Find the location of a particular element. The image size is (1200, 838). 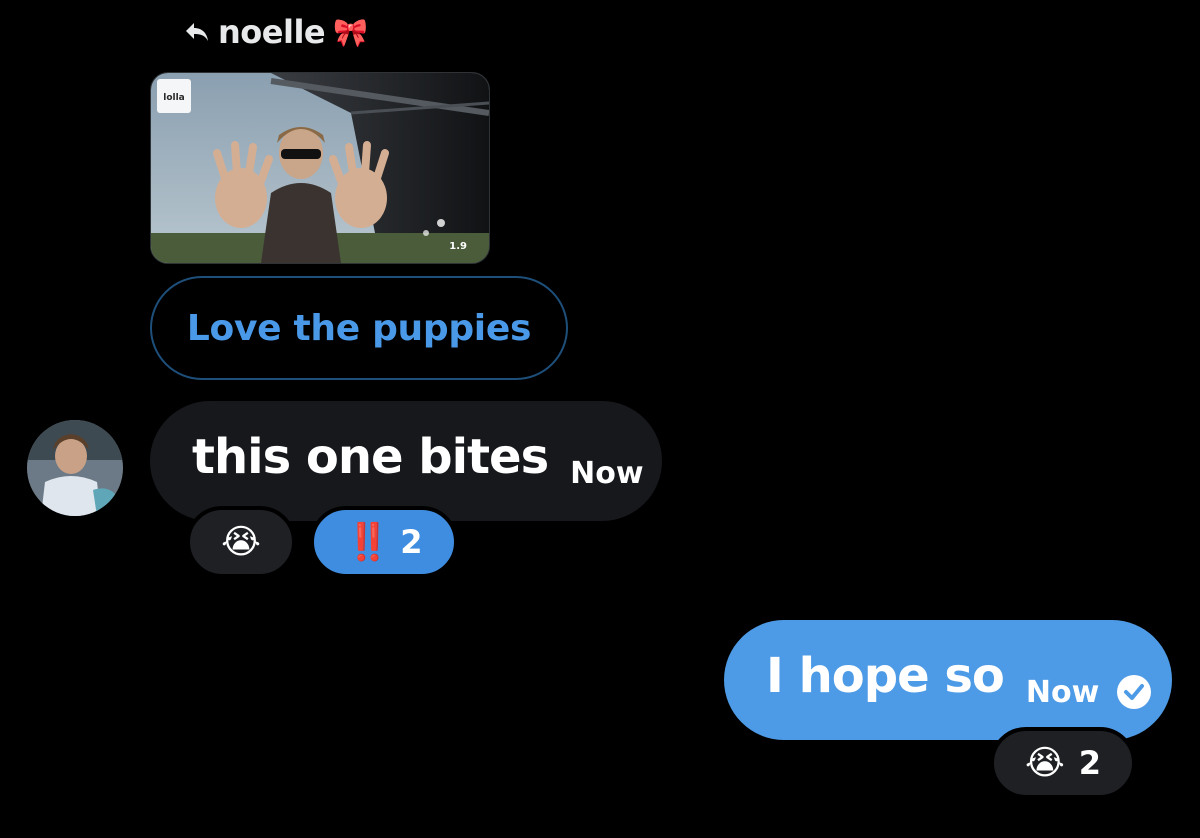

video-frame-image: lolla 1.9 is located at coordinates (320, 168).